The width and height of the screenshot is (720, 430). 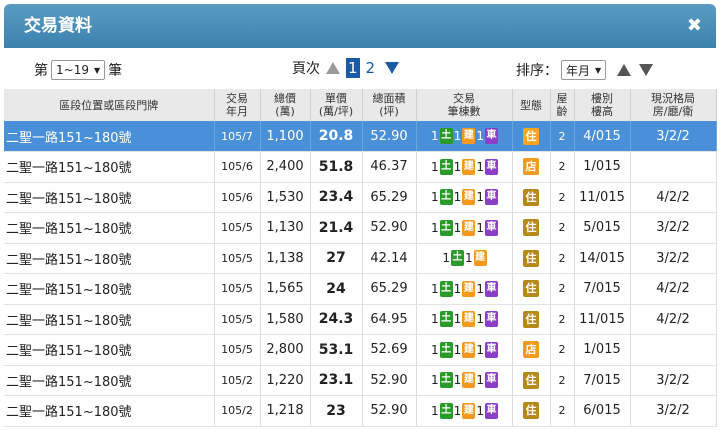 What do you see at coordinates (285, 380) in the screenshot?
I see `total-price-cell: 1,220` at bounding box center [285, 380].